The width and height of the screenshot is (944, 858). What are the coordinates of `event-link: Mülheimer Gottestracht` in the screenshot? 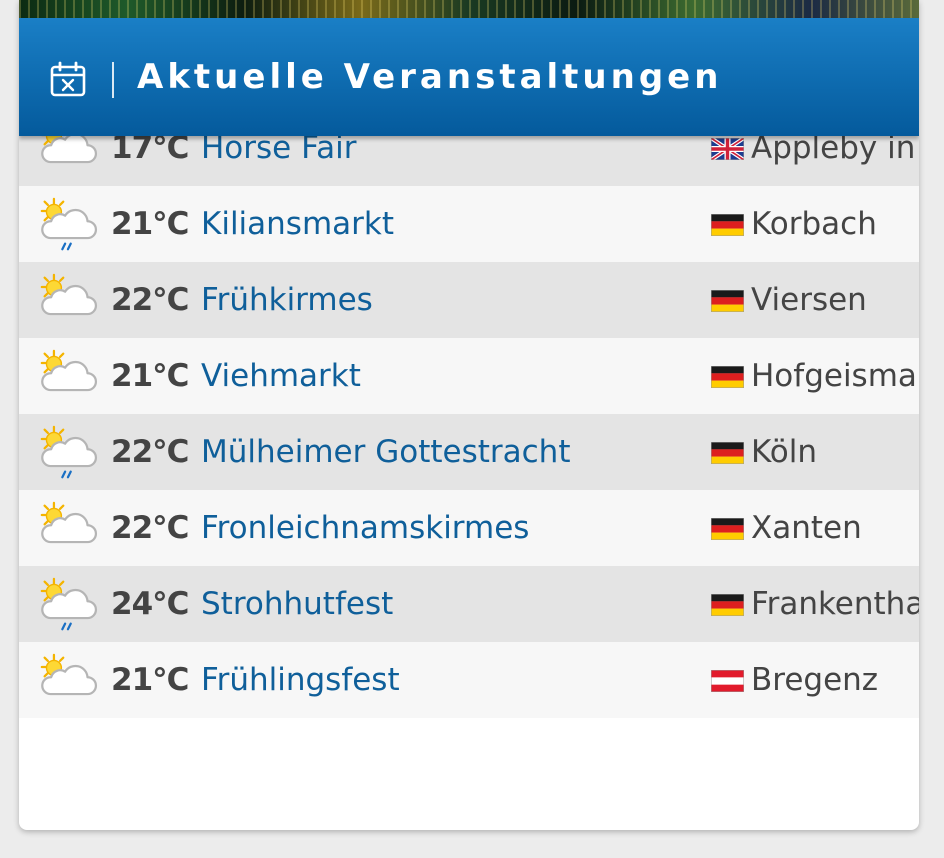 It's located at (385, 452).